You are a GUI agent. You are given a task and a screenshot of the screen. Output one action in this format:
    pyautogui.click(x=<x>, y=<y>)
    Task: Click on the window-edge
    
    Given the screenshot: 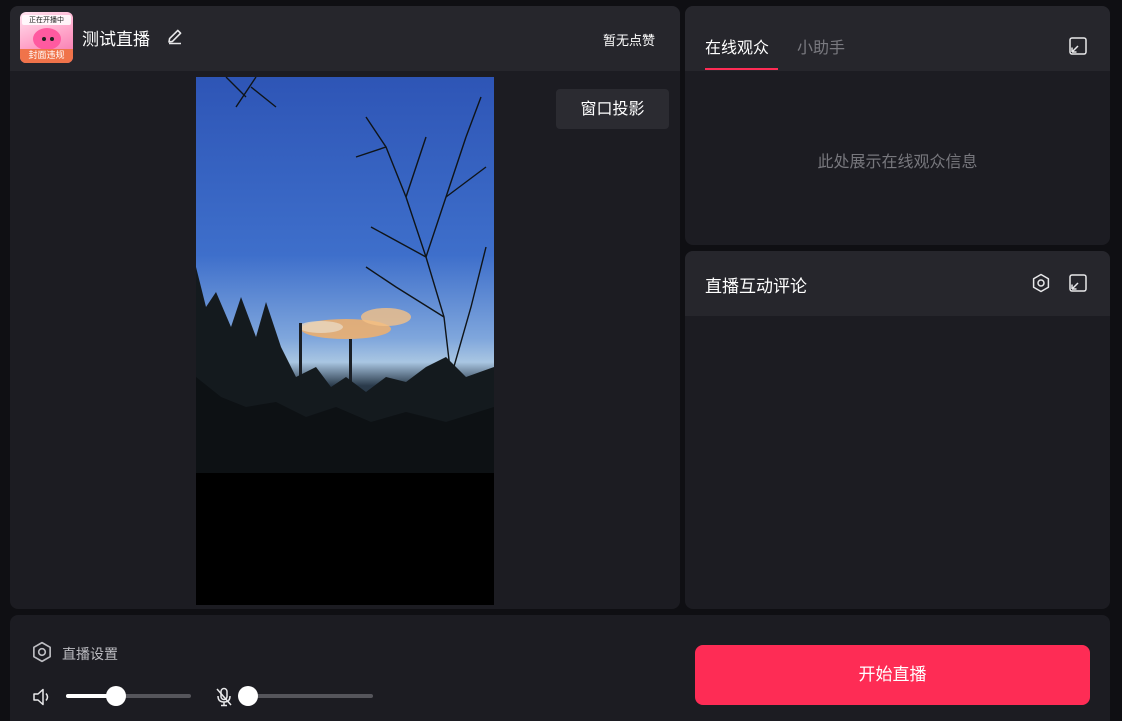 What is the action you would take?
    pyautogui.click(x=1118, y=360)
    